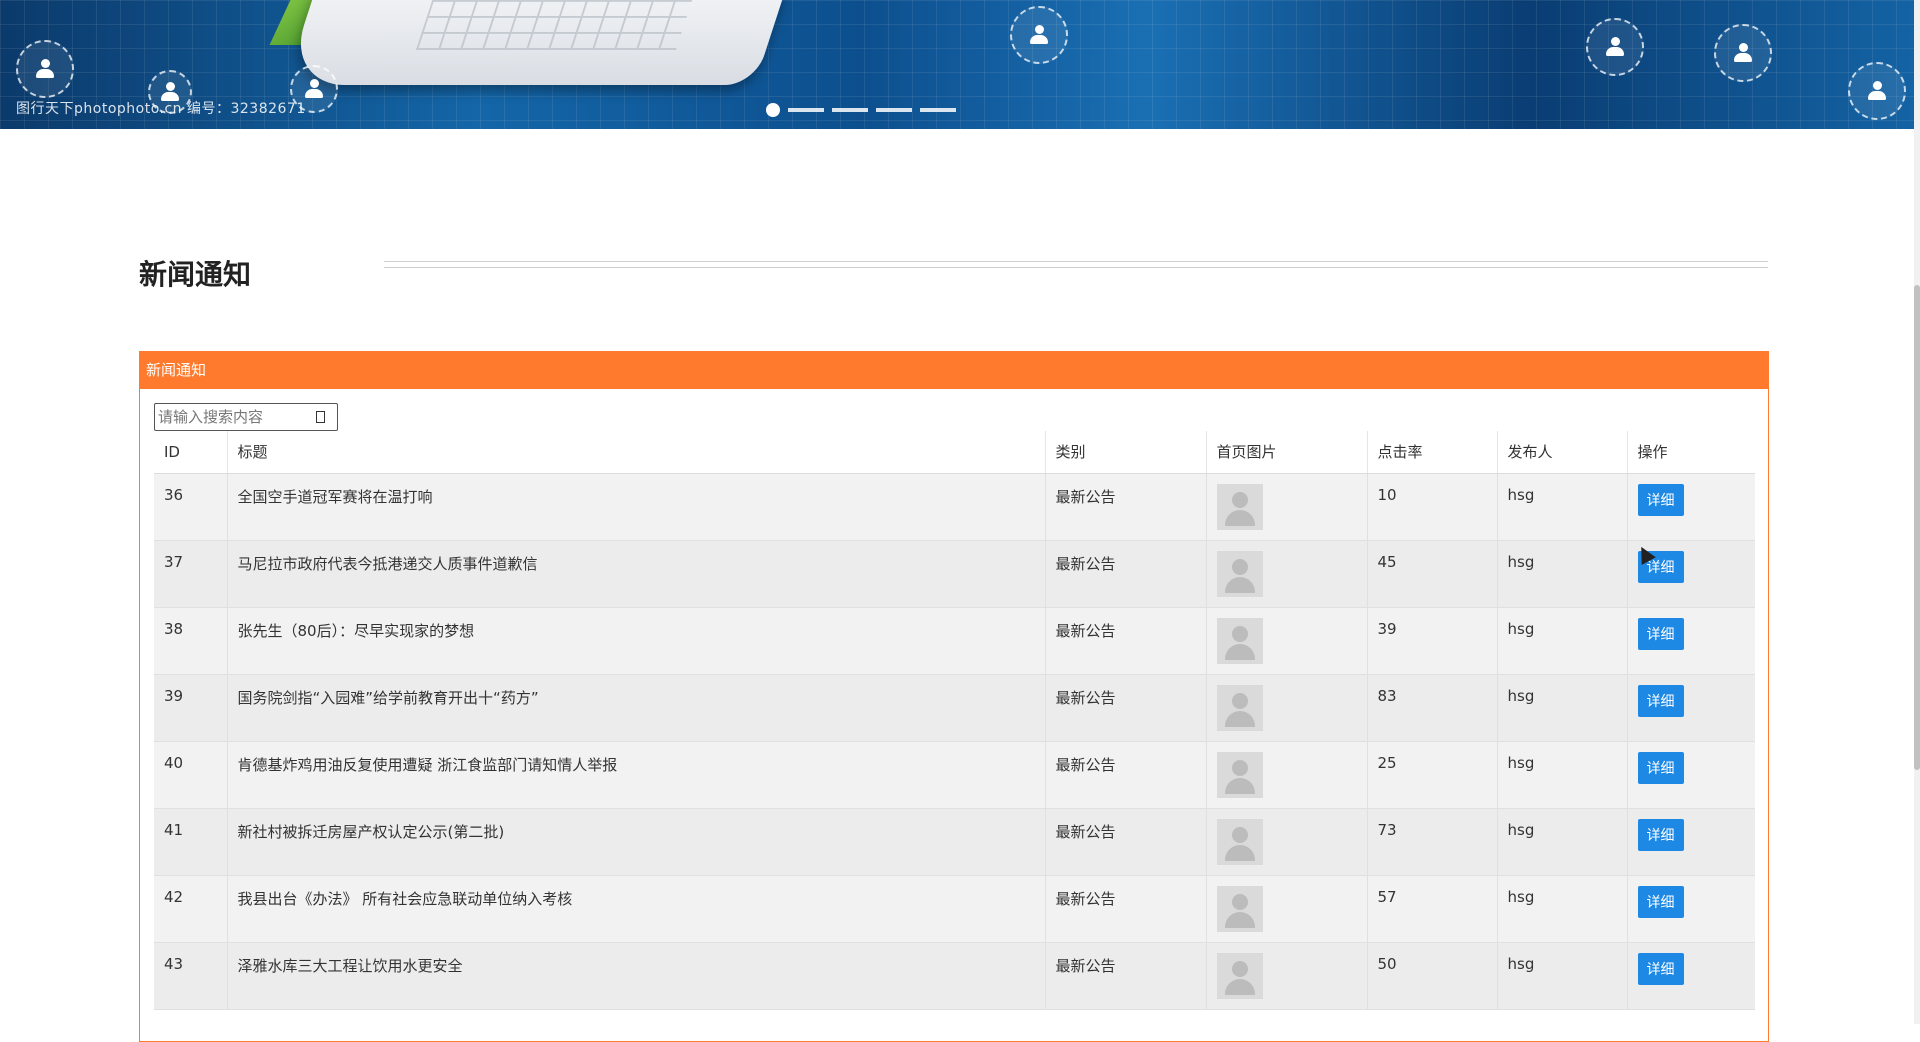 This screenshot has width=1920, height=1042. Describe the element at coordinates (191, 507) in the screenshot. I see `row-id: 36` at that location.